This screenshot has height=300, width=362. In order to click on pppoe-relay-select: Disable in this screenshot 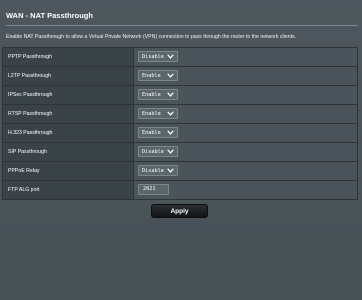, I will do `click(158, 171)`.